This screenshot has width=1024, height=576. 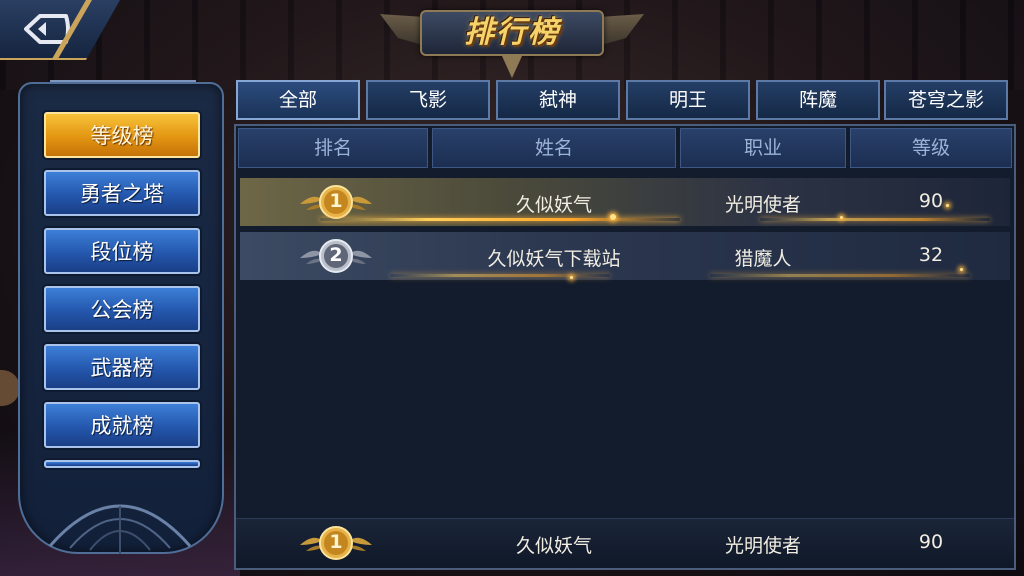 I want to click on category-achievement: 成就榜, so click(x=122, y=425).